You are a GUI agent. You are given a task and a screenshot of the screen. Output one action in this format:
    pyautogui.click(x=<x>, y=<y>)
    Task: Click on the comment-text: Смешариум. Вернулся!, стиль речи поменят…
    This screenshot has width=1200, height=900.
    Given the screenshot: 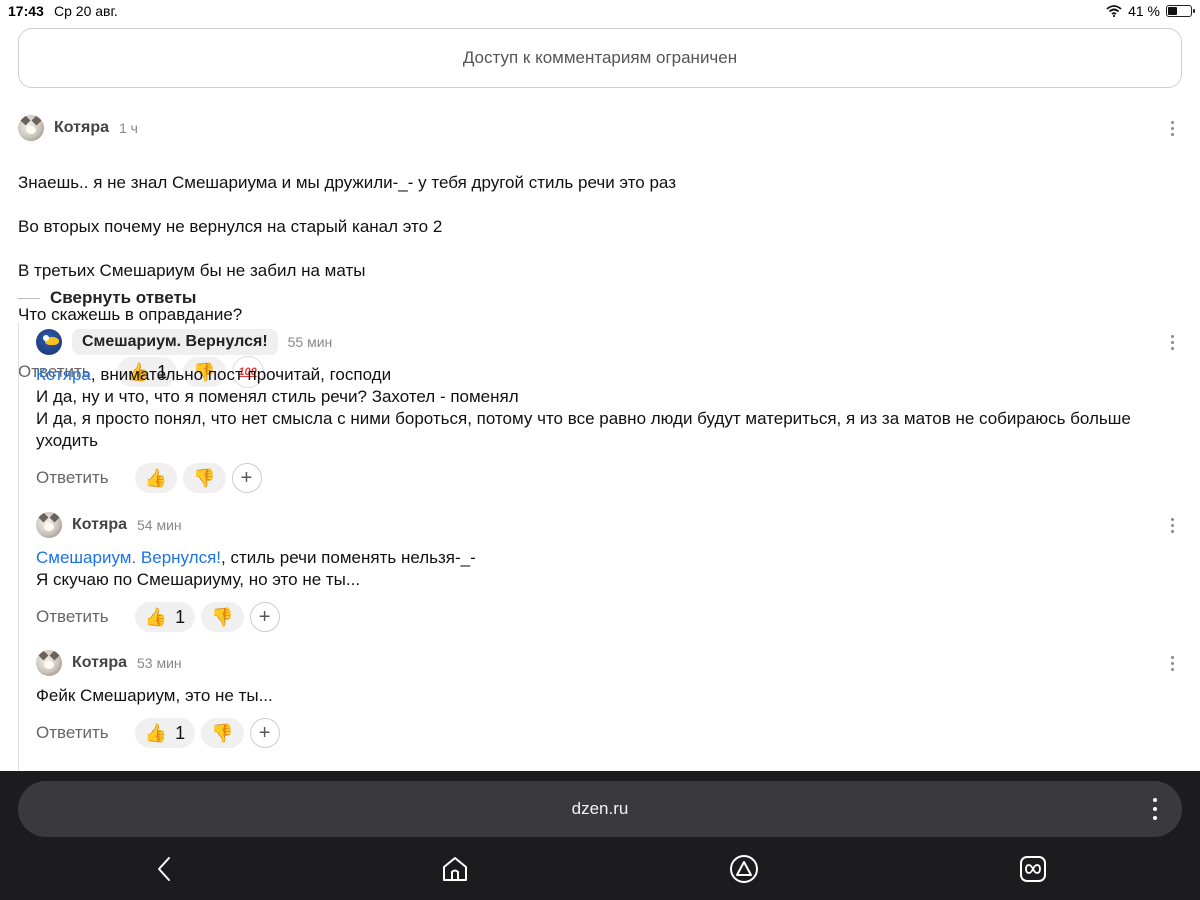 What is the action you would take?
    pyautogui.click(x=256, y=568)
    